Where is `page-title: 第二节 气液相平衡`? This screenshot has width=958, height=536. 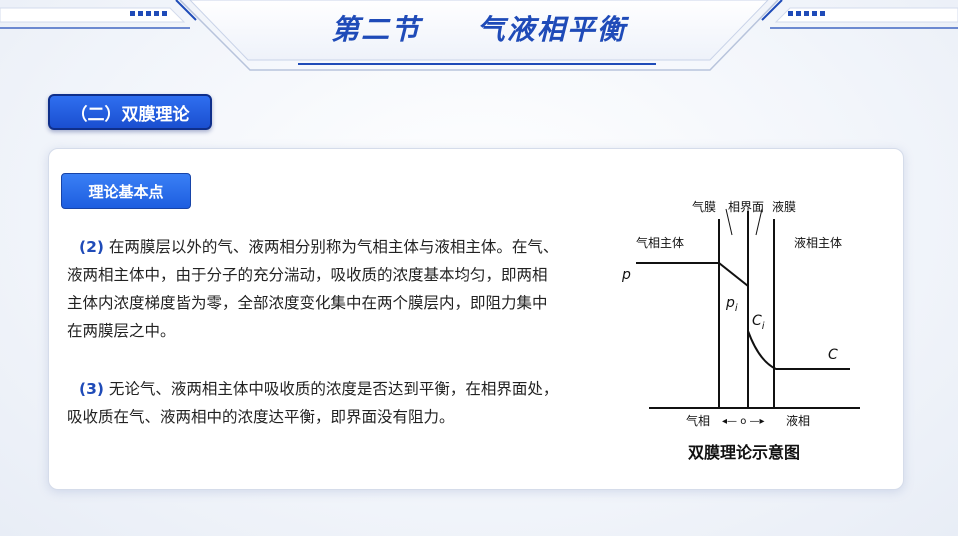
page-title: 第二节 气液相平衡 is located at coordinates (479, 28).